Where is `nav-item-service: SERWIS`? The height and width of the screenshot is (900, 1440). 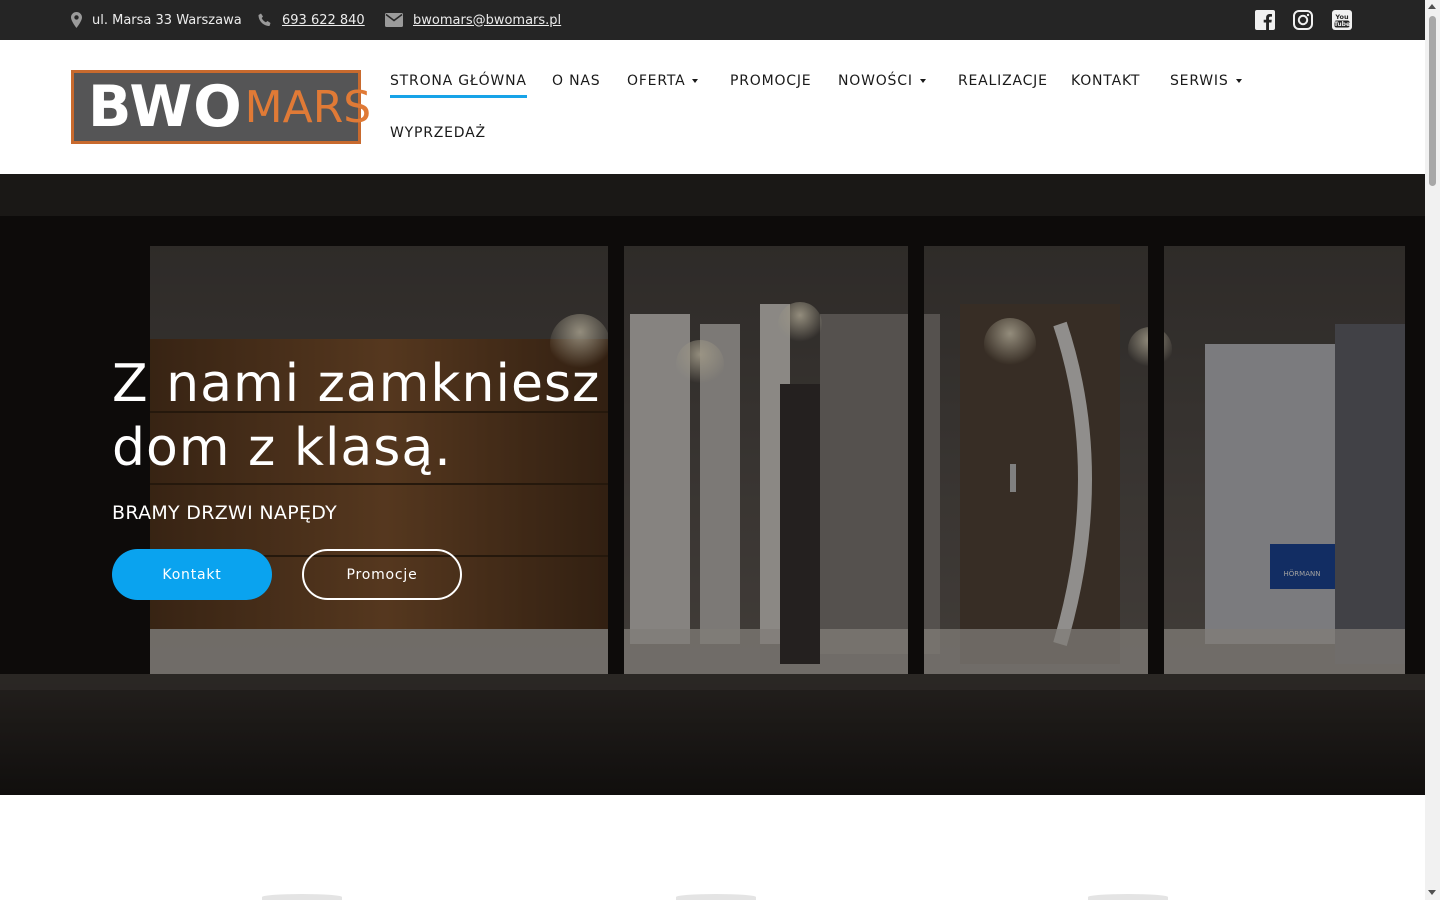 nav-item-service: SERWIS is located at coordinates (1206, 81).